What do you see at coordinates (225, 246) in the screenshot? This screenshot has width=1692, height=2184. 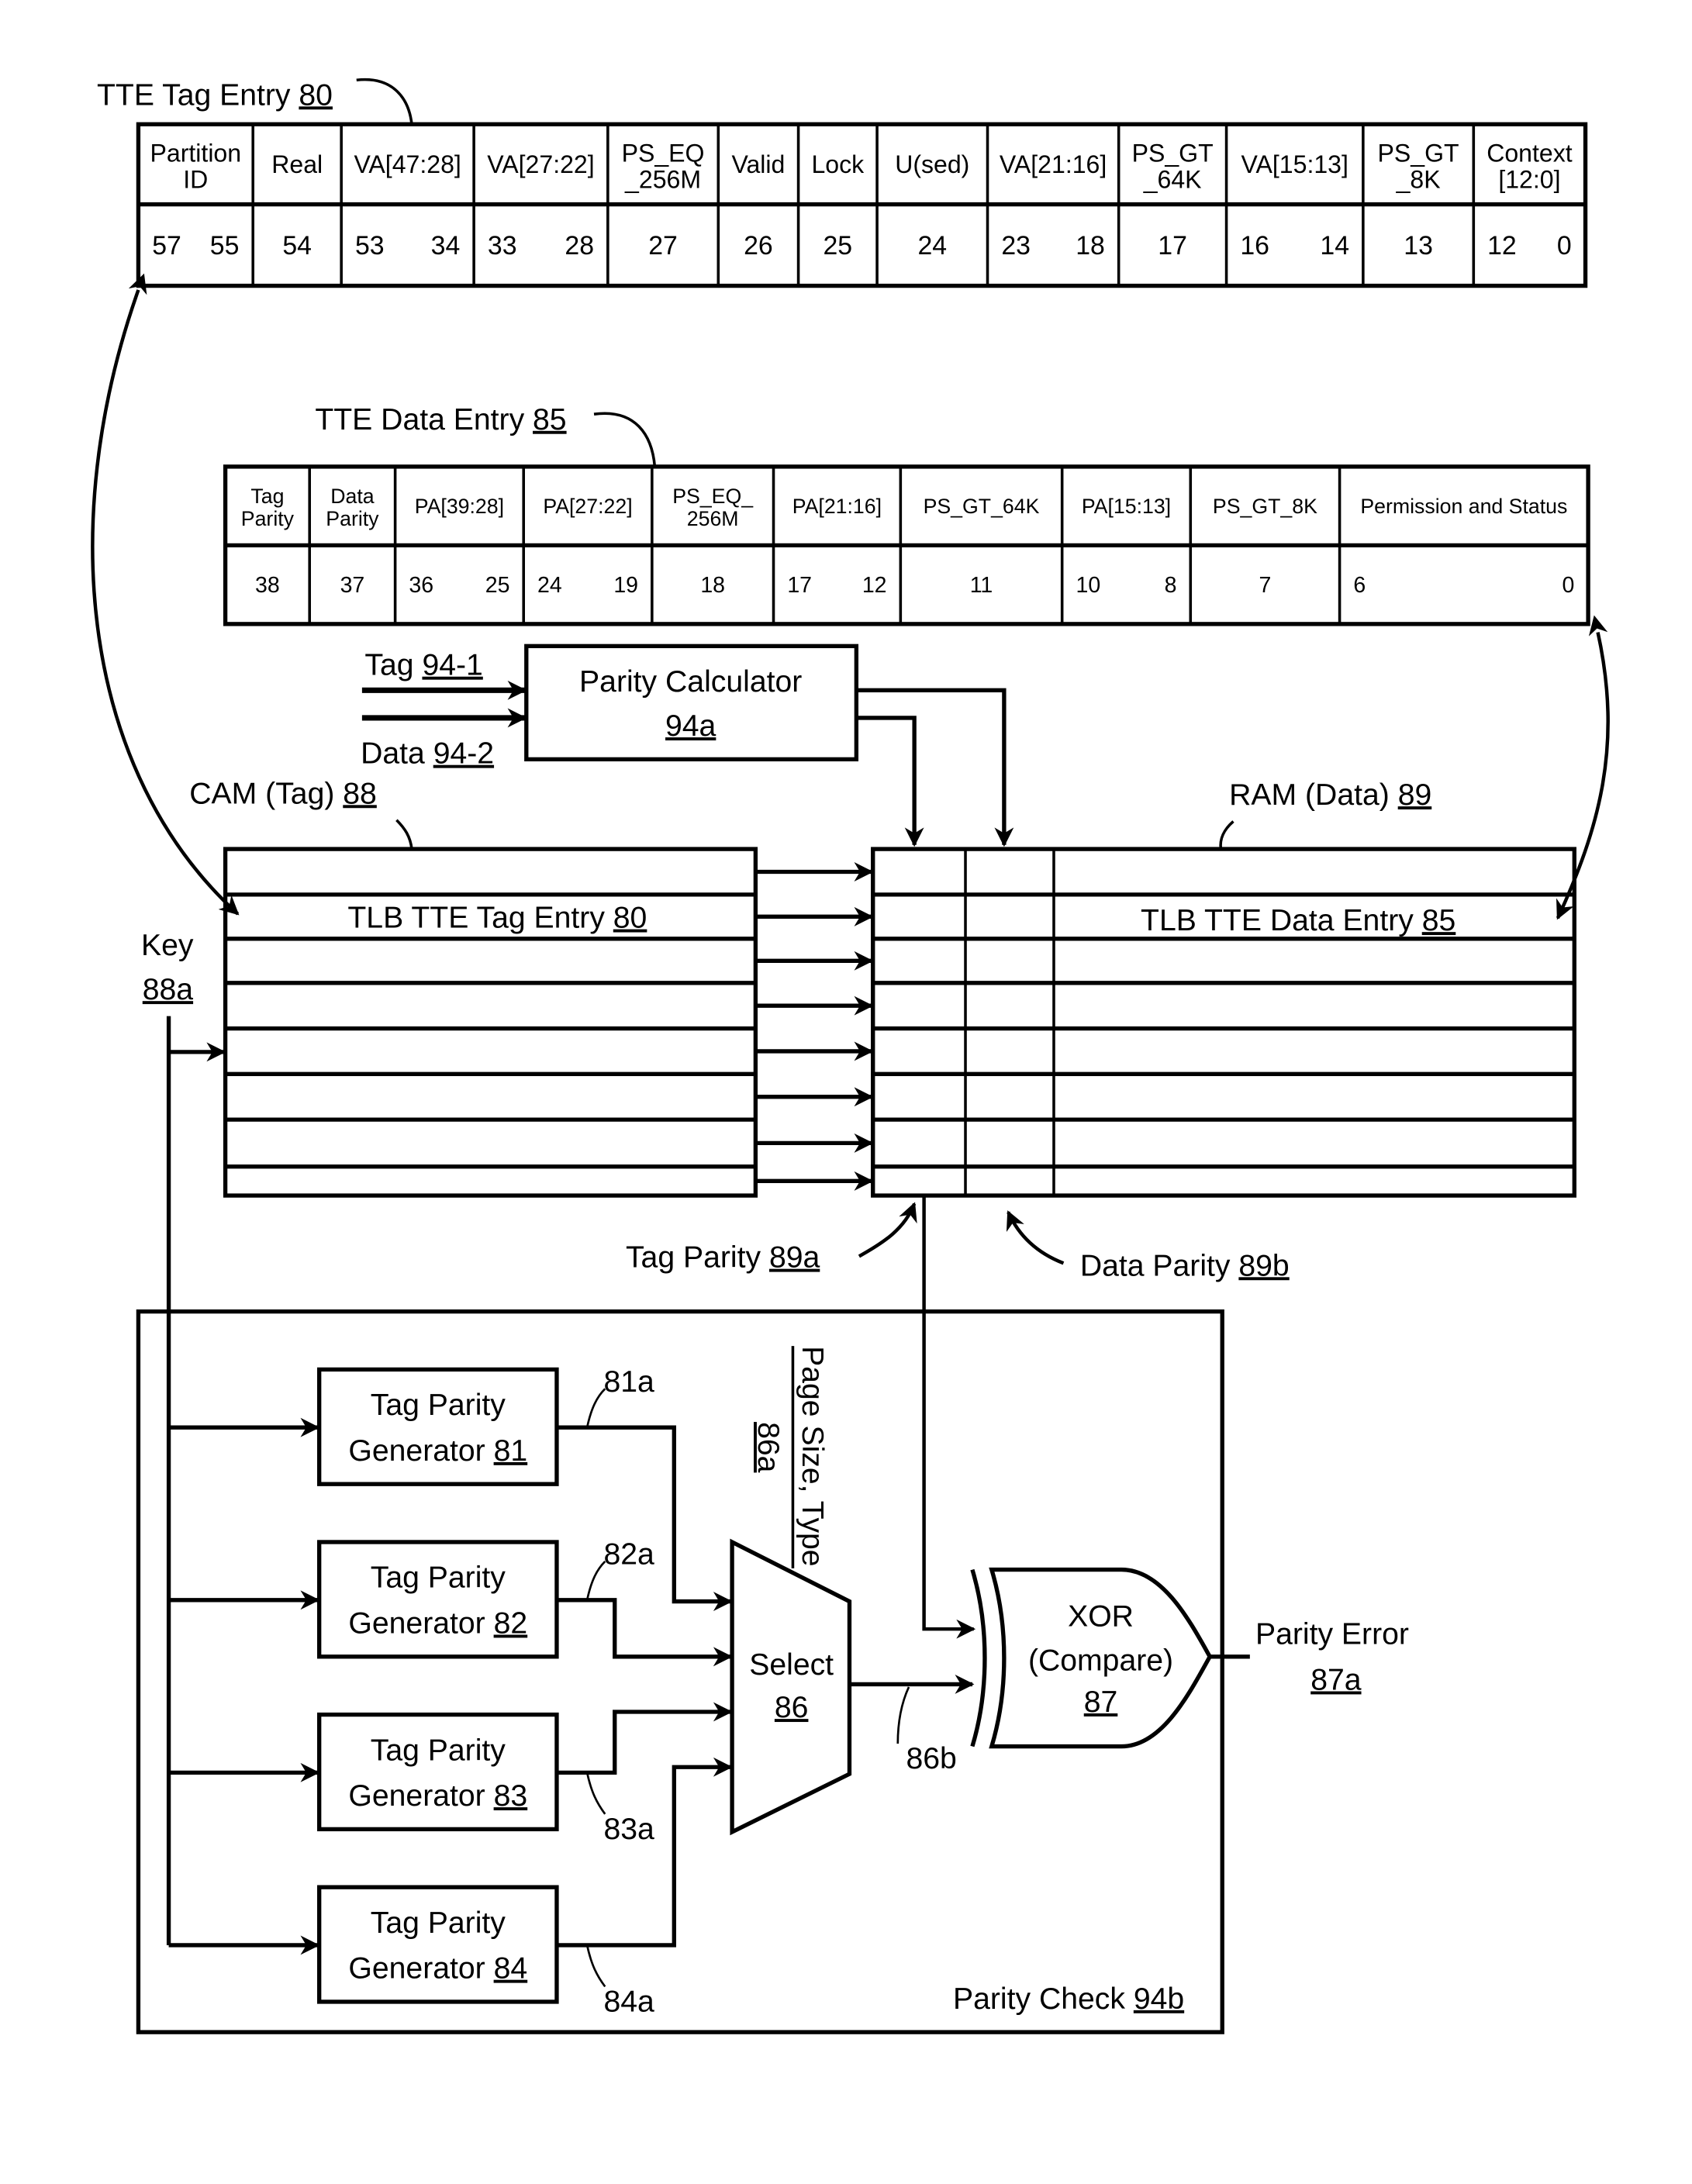 I see `bit-low: 55` at bounding box center [225, 246].